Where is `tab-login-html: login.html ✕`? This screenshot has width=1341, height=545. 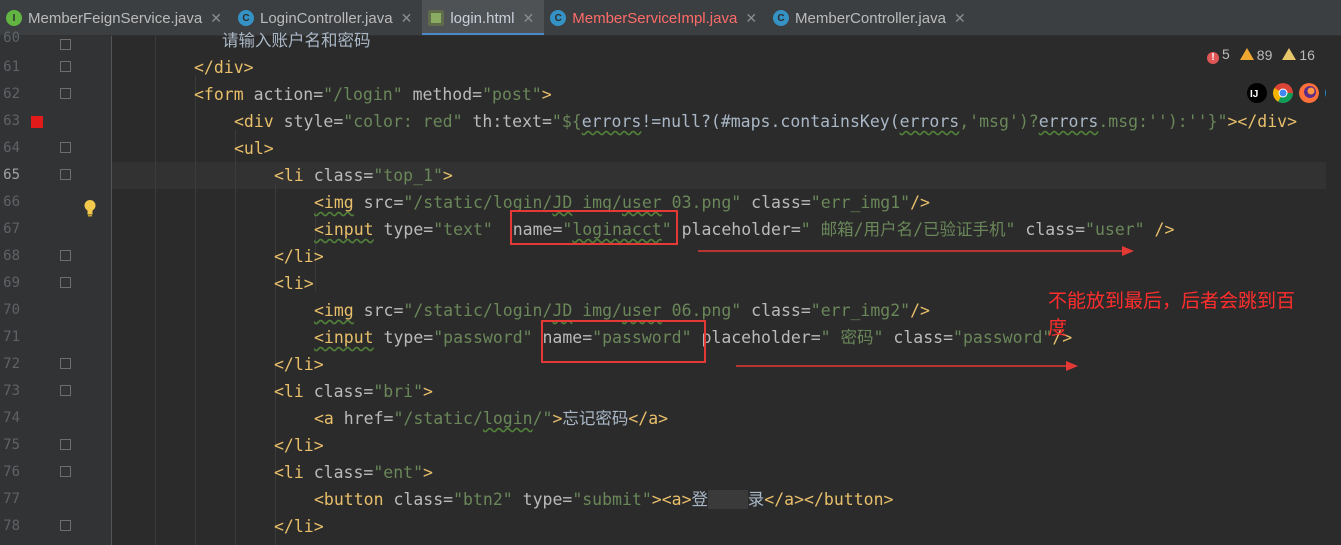
tab-login-html: login.html ✕ is located at coordinates (483, 17).